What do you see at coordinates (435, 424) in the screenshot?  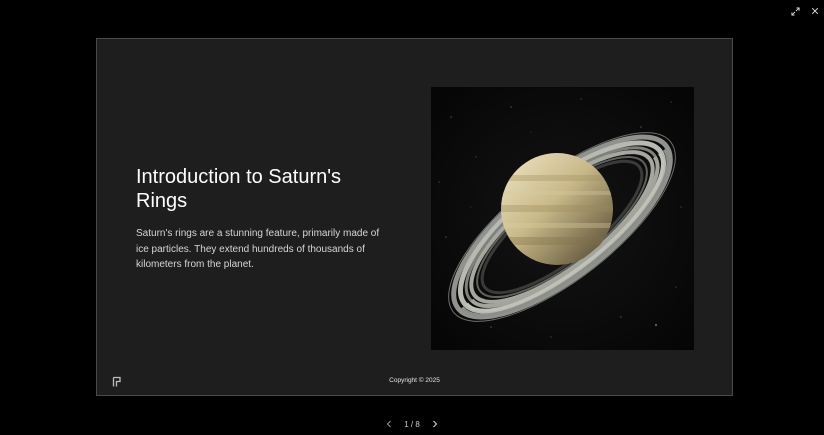 I see `chevron-right-icon` at bounding box center [435, 424].